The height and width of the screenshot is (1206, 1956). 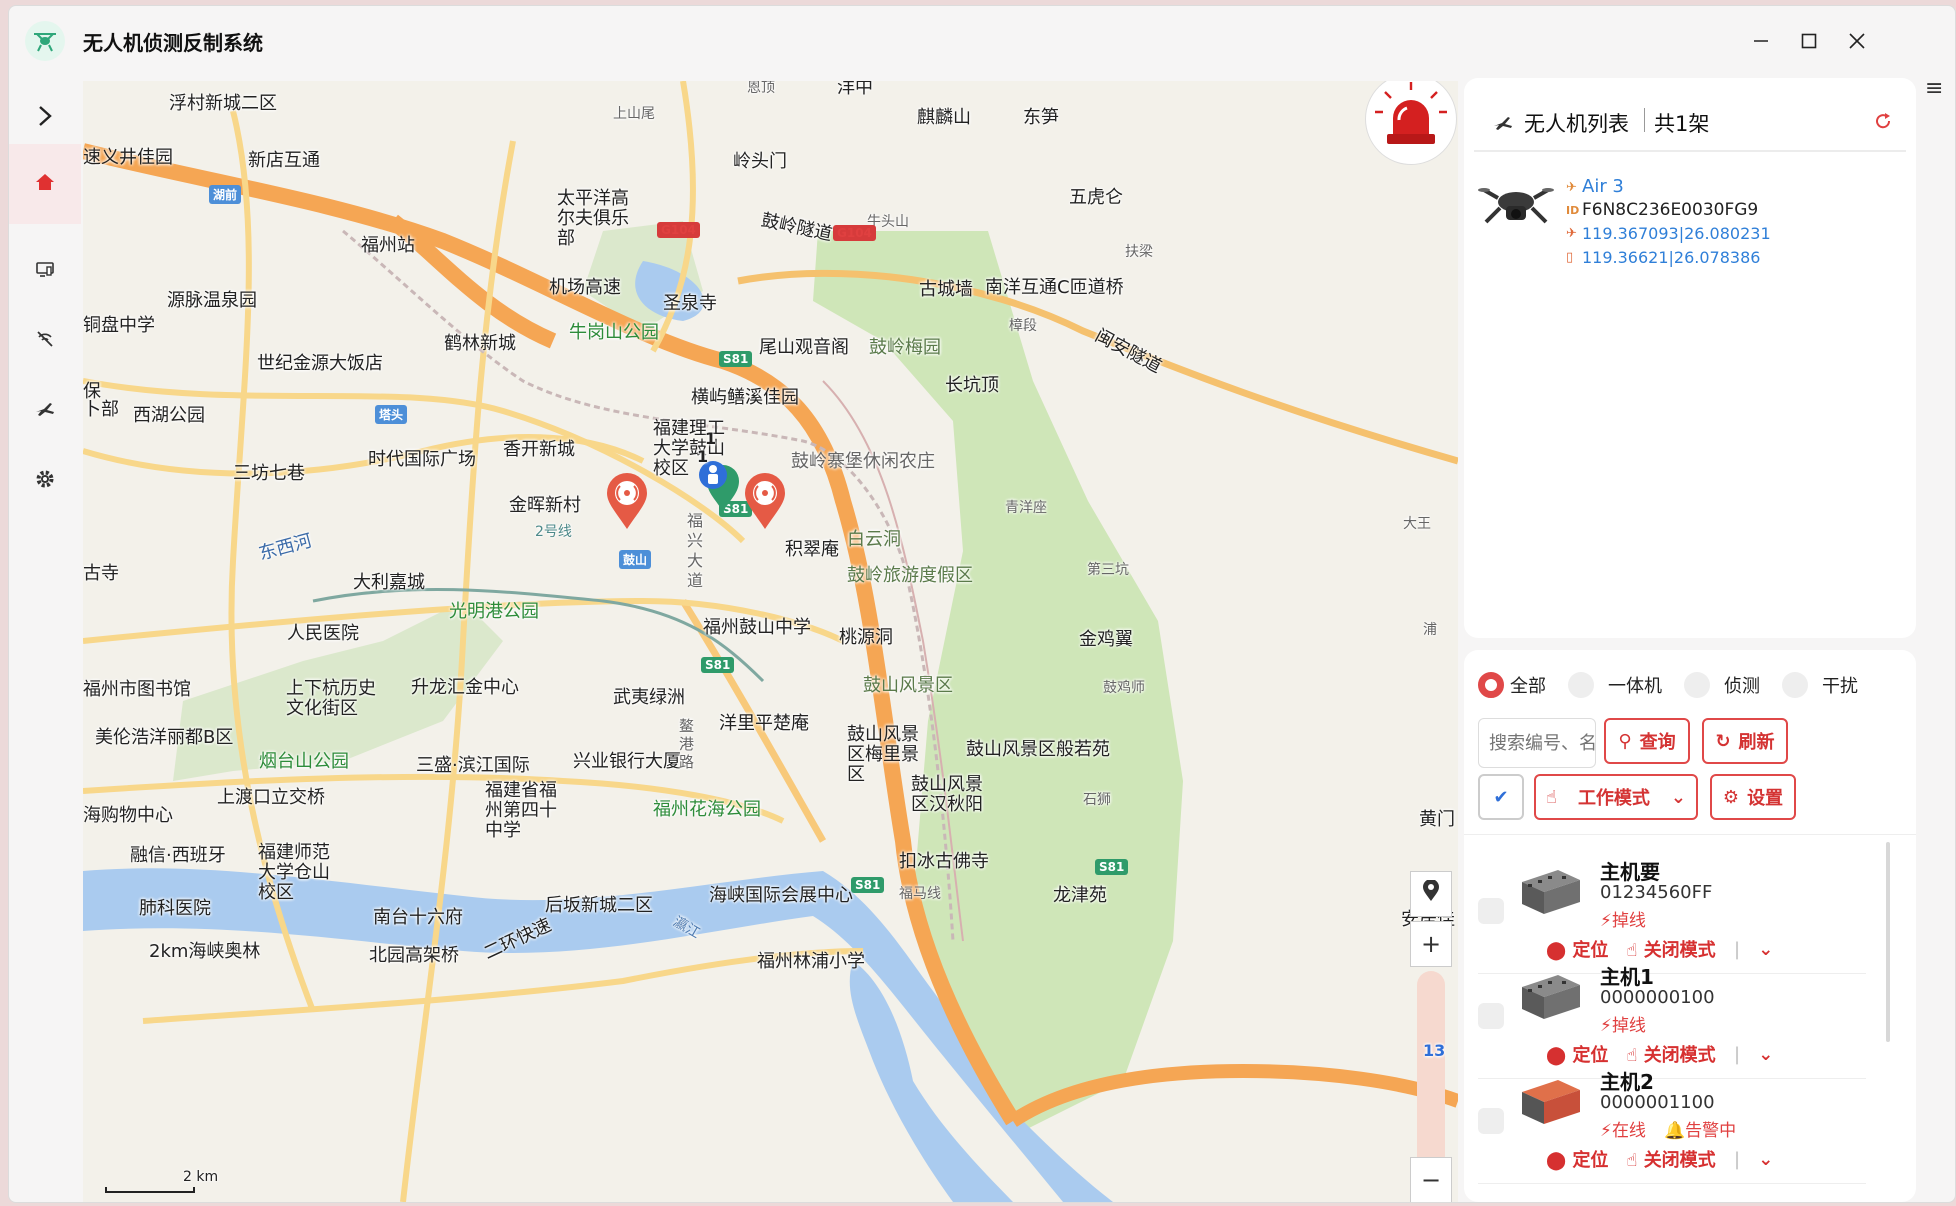 I want to click on search-icon: ⚲, so click(x=1625, y=741).